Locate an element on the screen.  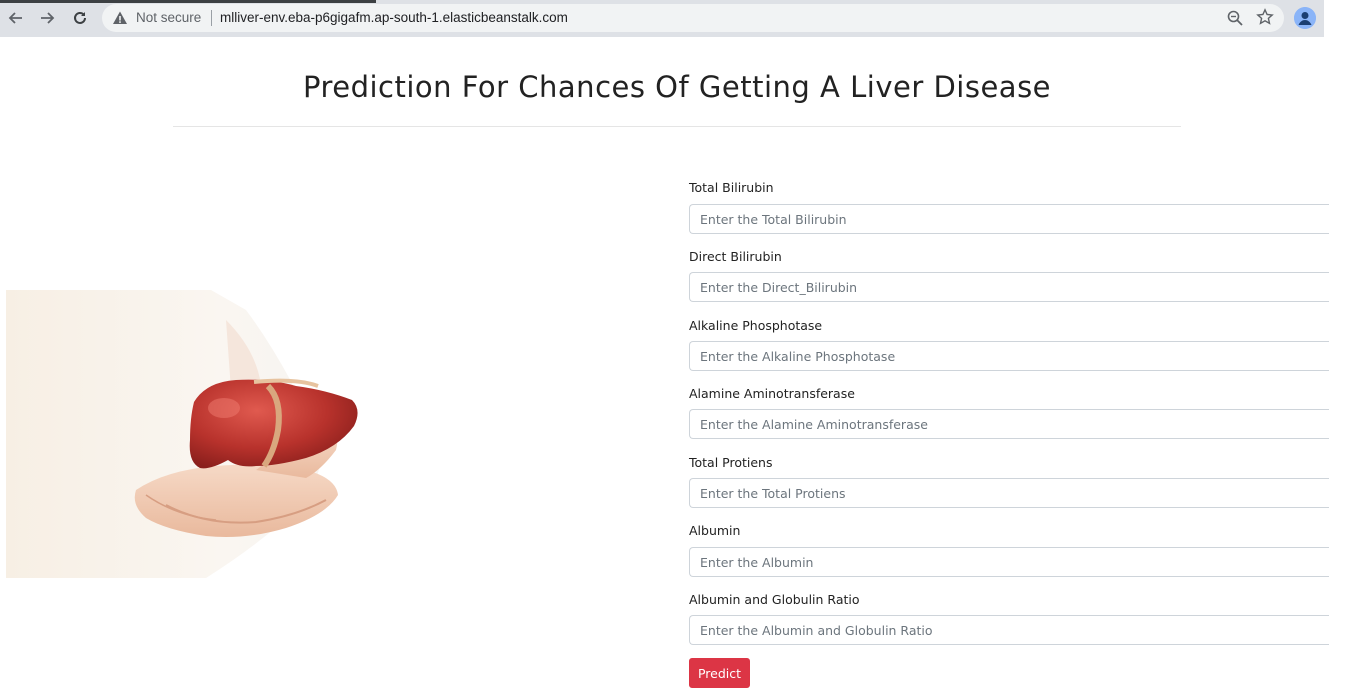
back-arrow-icon is located at coordinates (16, 18).